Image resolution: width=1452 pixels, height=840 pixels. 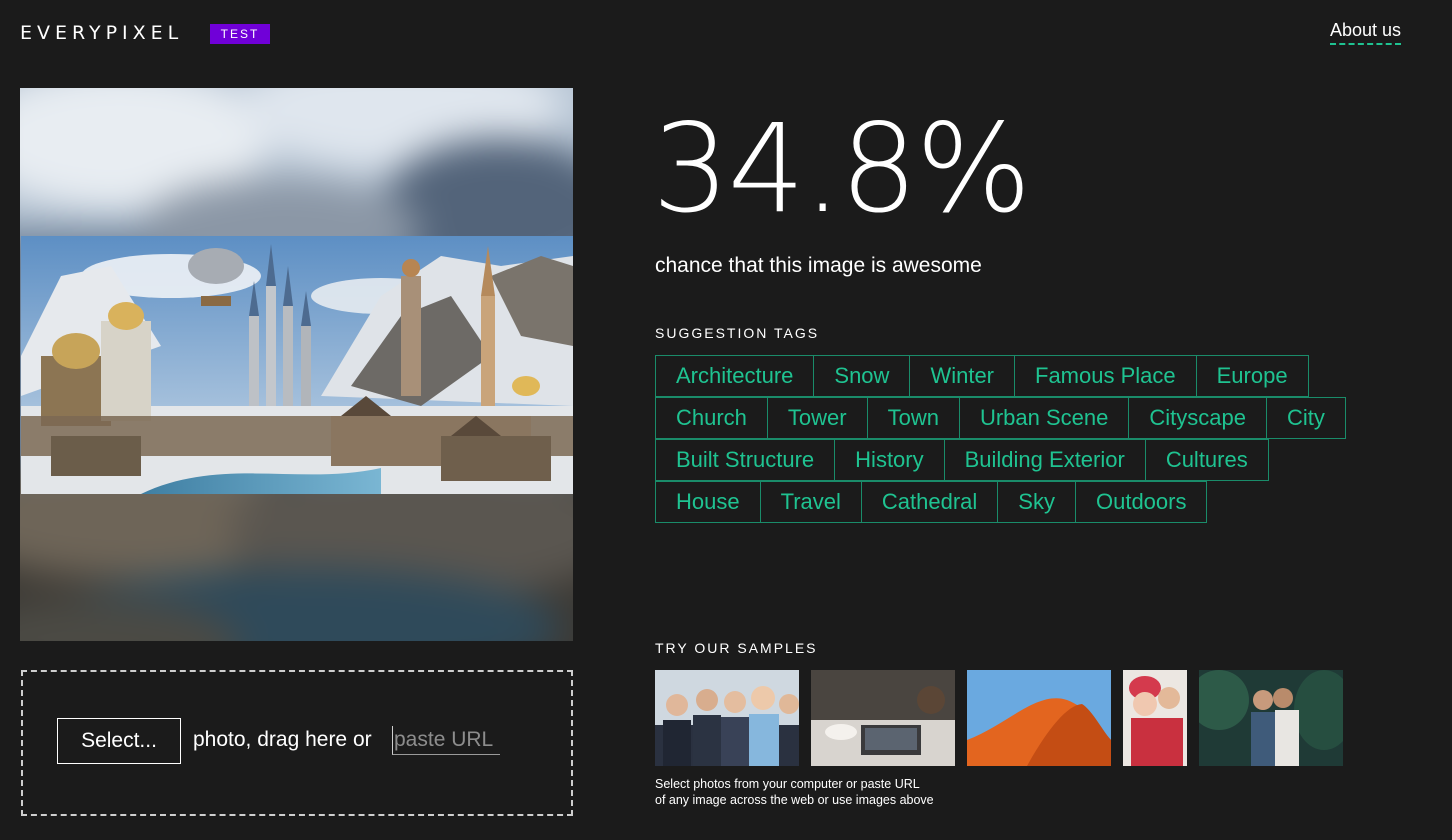 I want to click on sample-image-desert-dune, so click(x=1039, y=718).